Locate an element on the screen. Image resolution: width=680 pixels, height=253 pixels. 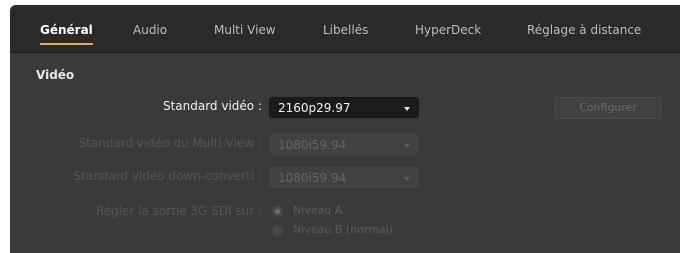
radio-level-b-label: Niveau B (normal) is located at coordinates (343, 229).